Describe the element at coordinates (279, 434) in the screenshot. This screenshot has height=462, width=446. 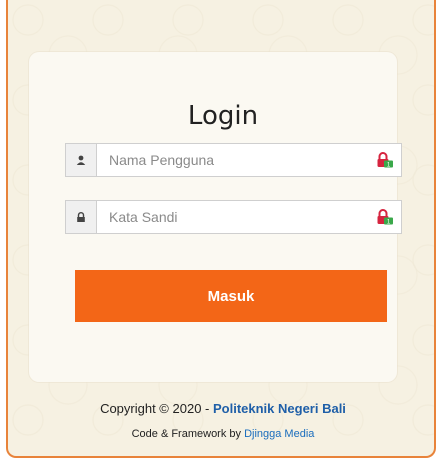
I see `developer-link: Djingga Media` at that location.